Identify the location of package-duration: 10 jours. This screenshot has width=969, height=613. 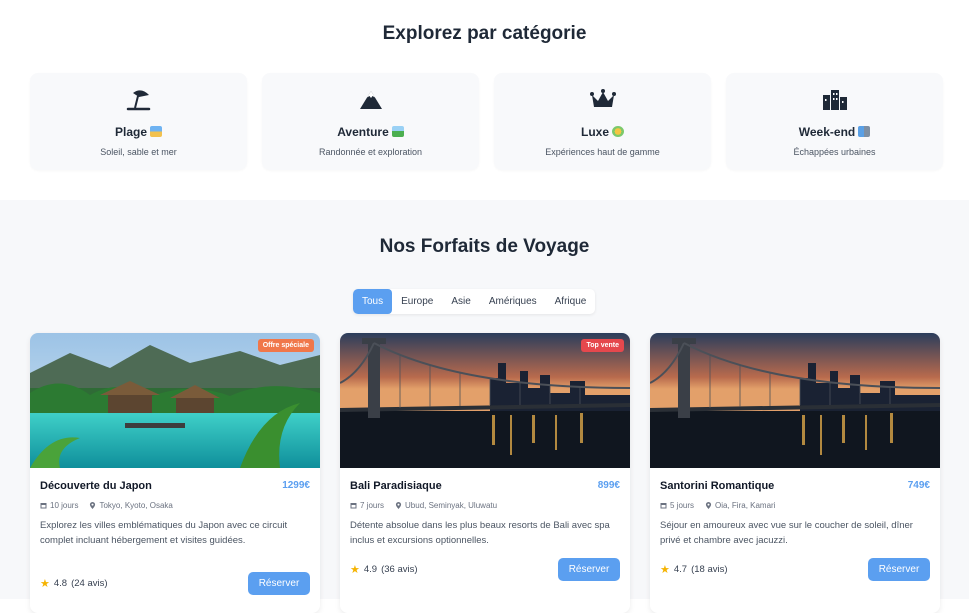
(64, 505).